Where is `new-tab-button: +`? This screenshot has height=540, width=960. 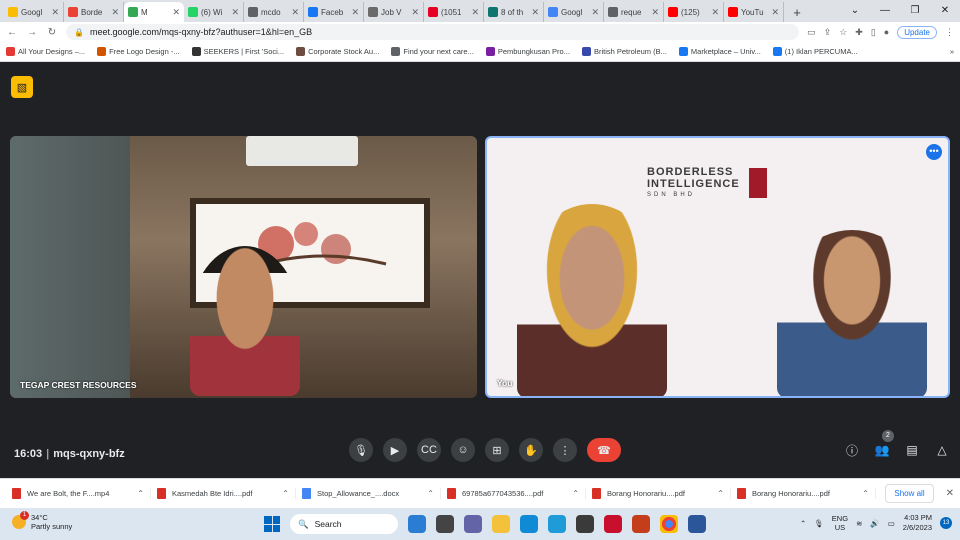
new-tab-button: + is located at coordinates (797, 12).